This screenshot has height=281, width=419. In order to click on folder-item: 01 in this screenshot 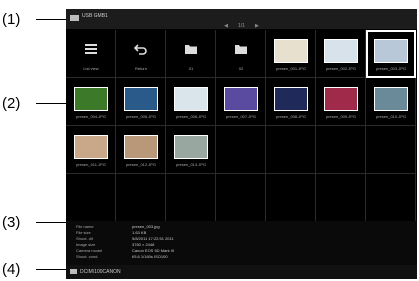, I will do `click(191, 54)`.